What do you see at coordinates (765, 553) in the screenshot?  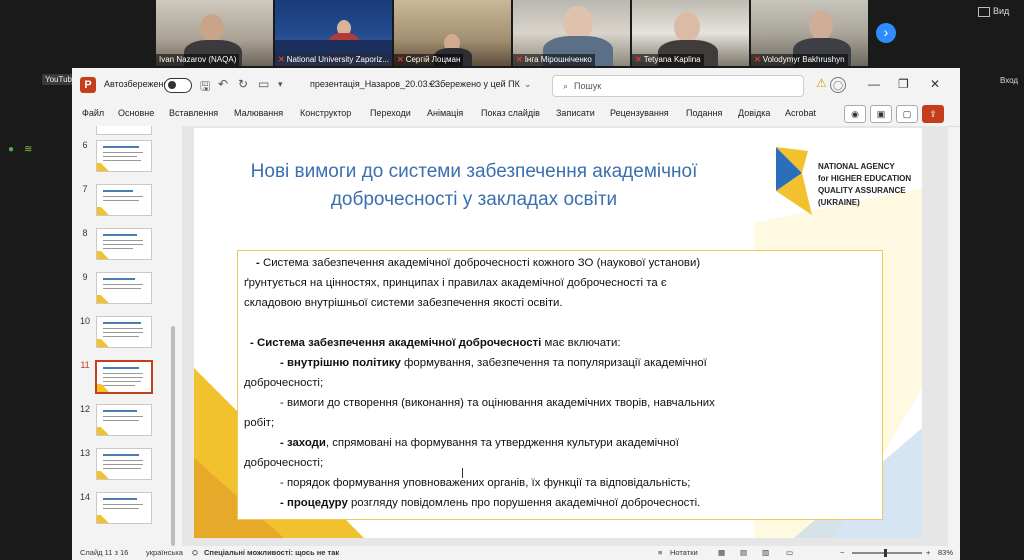 I see `reading-view-icon: ▥` at bounding box center [765, 553].